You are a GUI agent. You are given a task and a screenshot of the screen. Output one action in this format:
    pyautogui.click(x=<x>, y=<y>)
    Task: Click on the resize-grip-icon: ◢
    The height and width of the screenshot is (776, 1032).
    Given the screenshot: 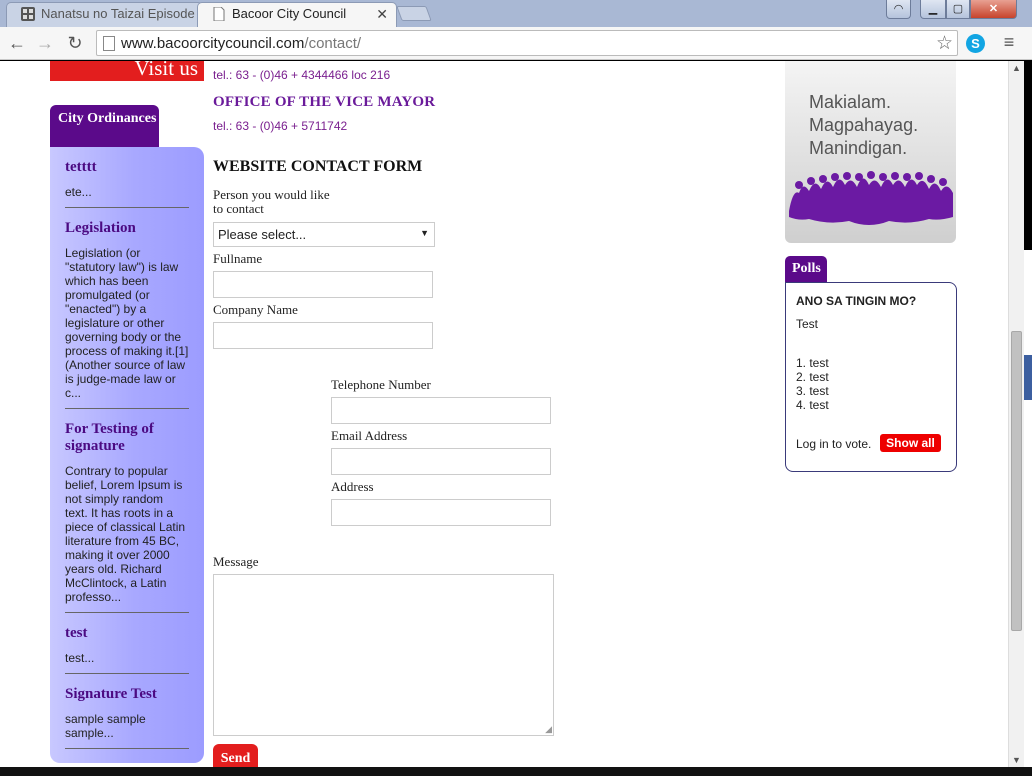 What is the action you would take?
    pyautogui.click(x=548, y=729)
    